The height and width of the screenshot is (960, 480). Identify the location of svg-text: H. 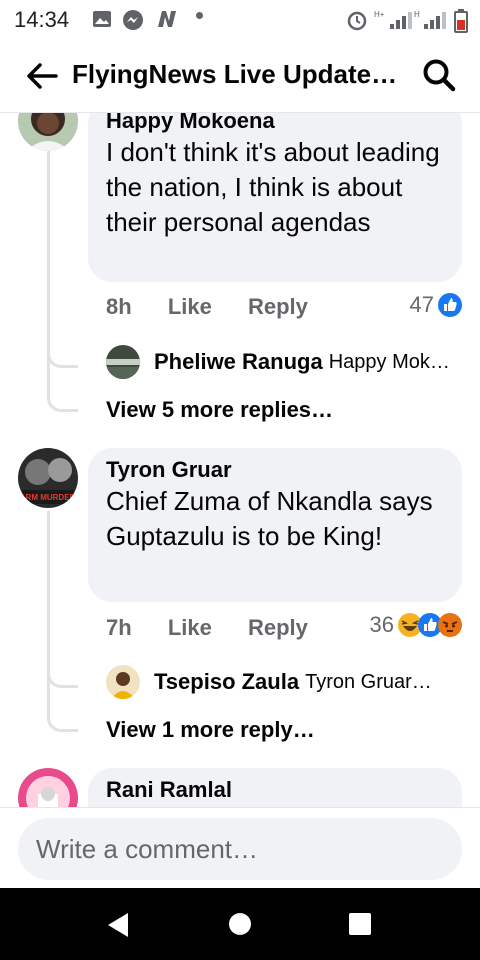
(417, 14).